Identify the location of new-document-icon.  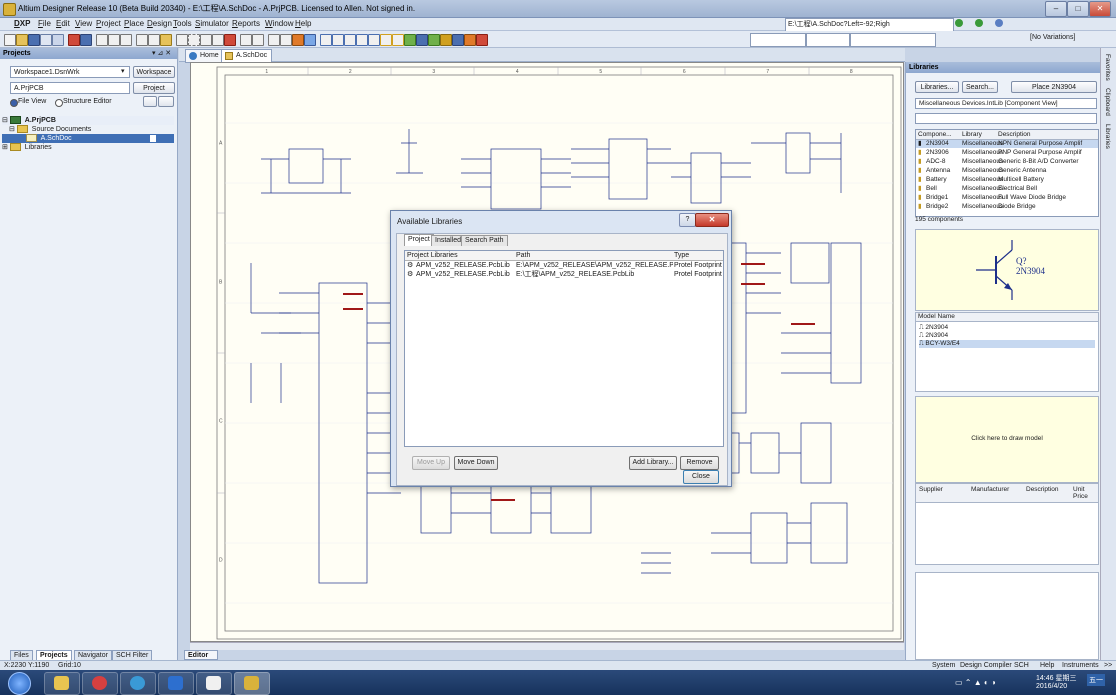
(10, 40).